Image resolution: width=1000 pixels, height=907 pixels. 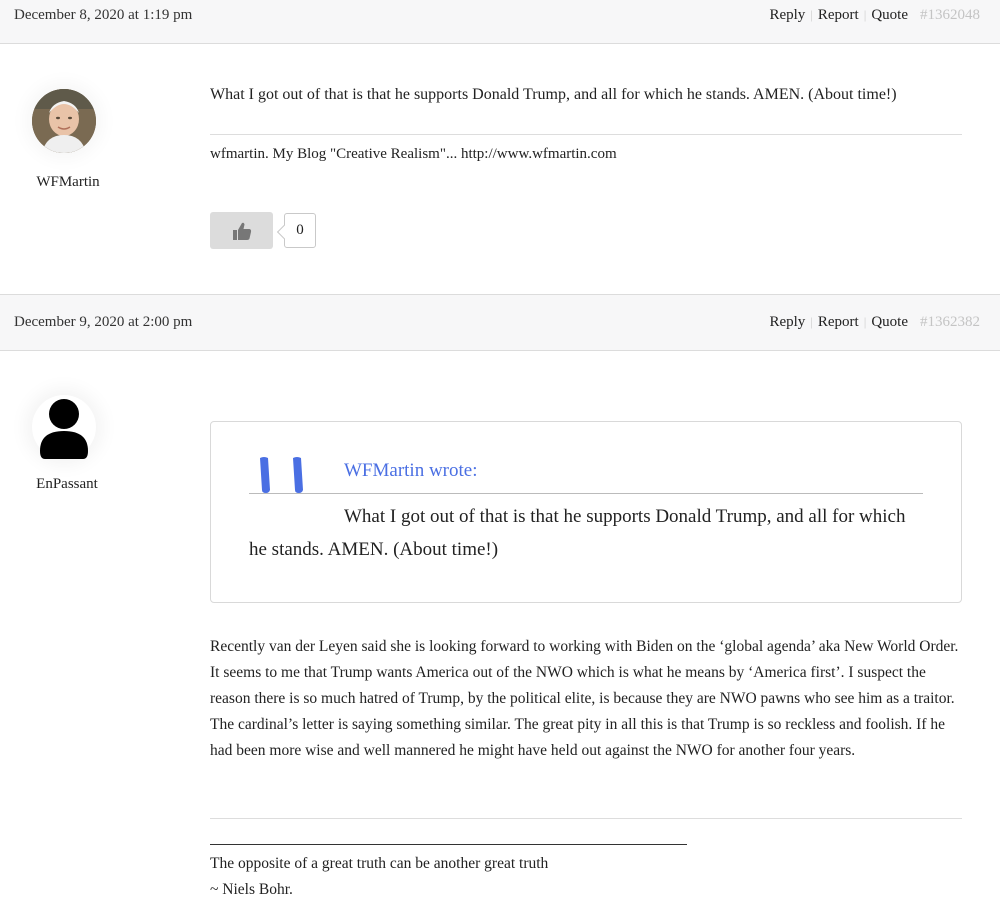 I want to click on thumbs-up-icon, so click(x=241, y=231).